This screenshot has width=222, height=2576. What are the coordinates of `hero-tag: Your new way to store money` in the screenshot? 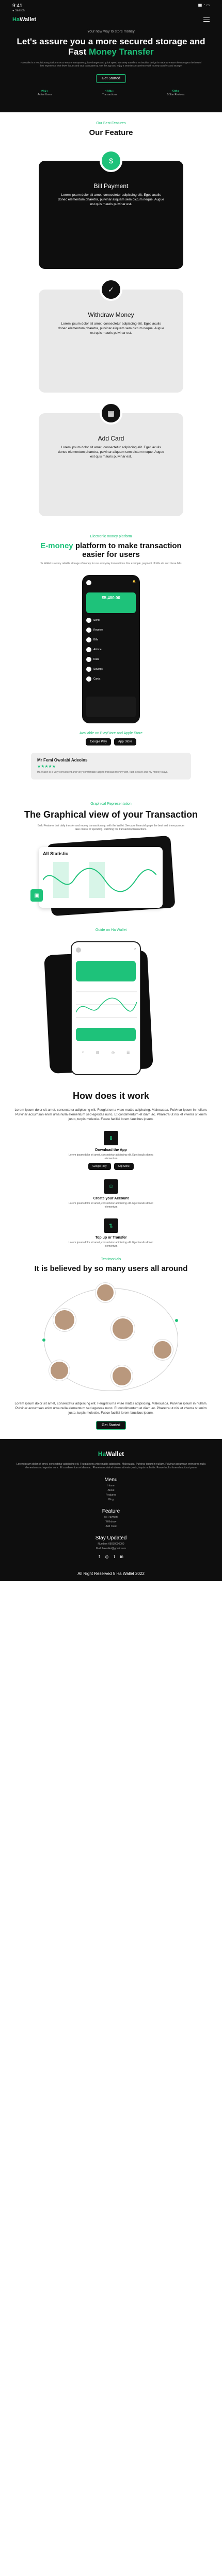 It's located at (111, 31).